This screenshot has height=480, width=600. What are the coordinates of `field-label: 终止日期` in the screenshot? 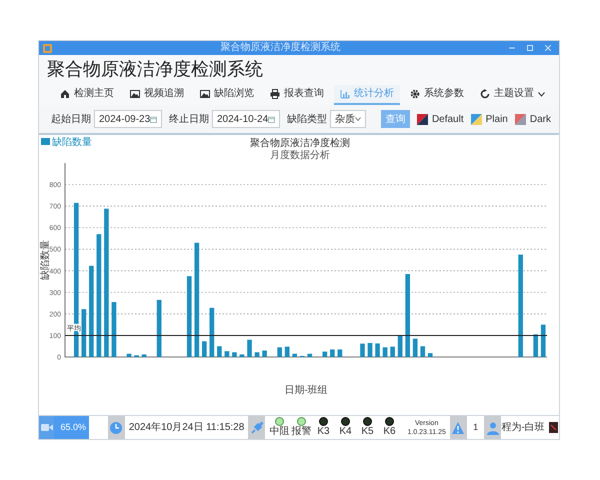 It's located at (189, 119).